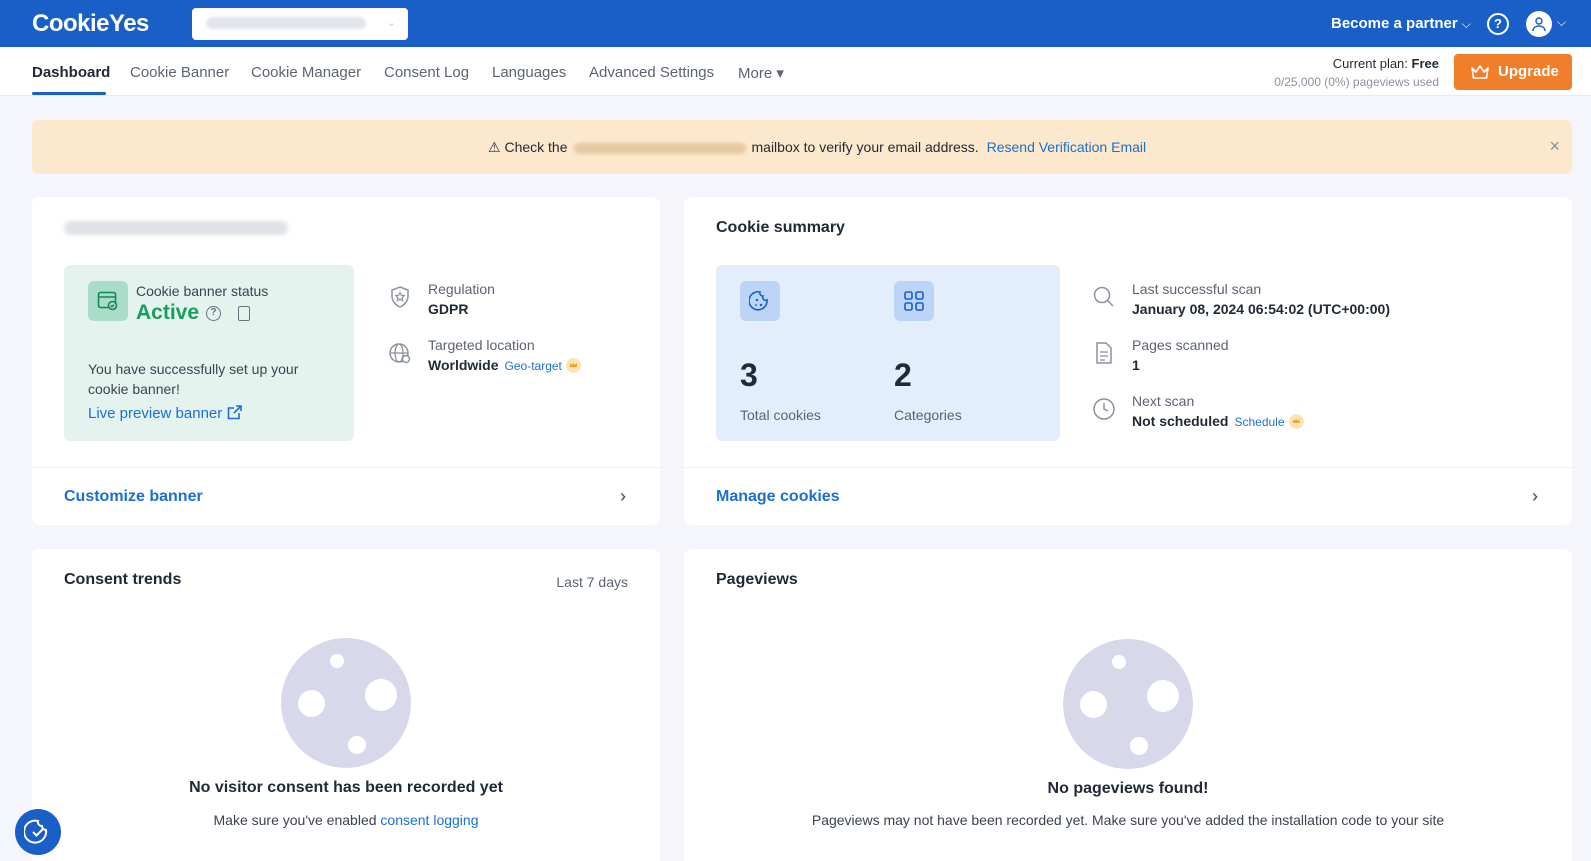  What do you see at coordinates (1067, 147) in the screenshot?
I see `resend-verification-link: Resend Verification Email` at bounding box center [1067, 147].